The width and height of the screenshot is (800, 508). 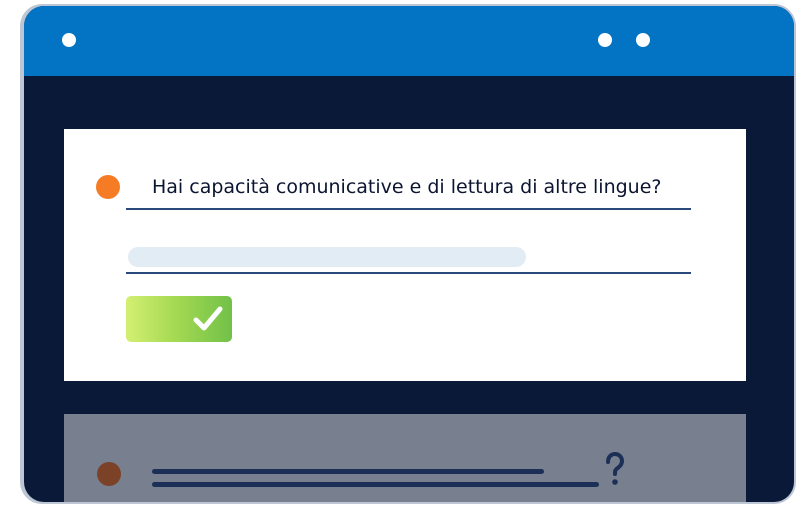 What do you see at coordinates (208, 318) in the screenshot?
I see `check-icon` at bounding box center [208, 318].